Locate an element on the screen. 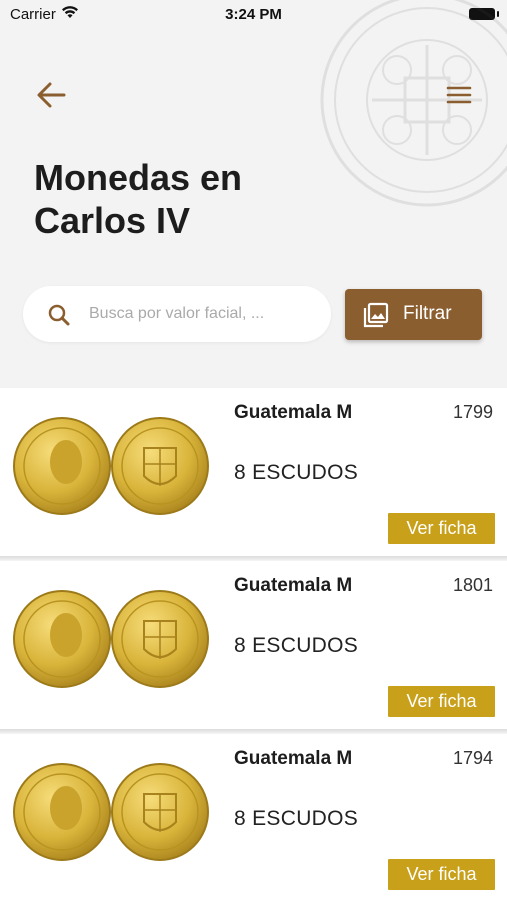 This screenshot has width=507, height=900. coin-year: 1799 is located at coordinates (472, 412).